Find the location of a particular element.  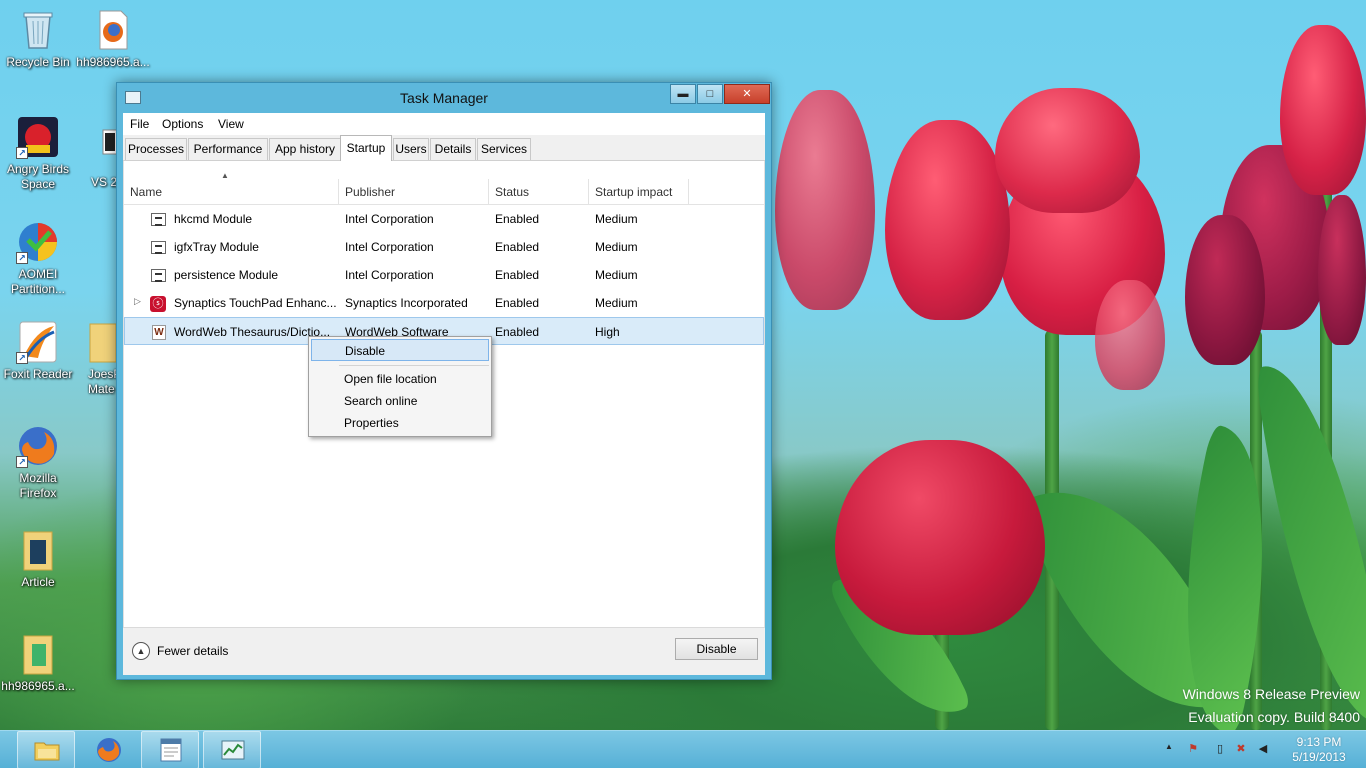

taskbar-explorer-button is located at coordinates (46, 749).